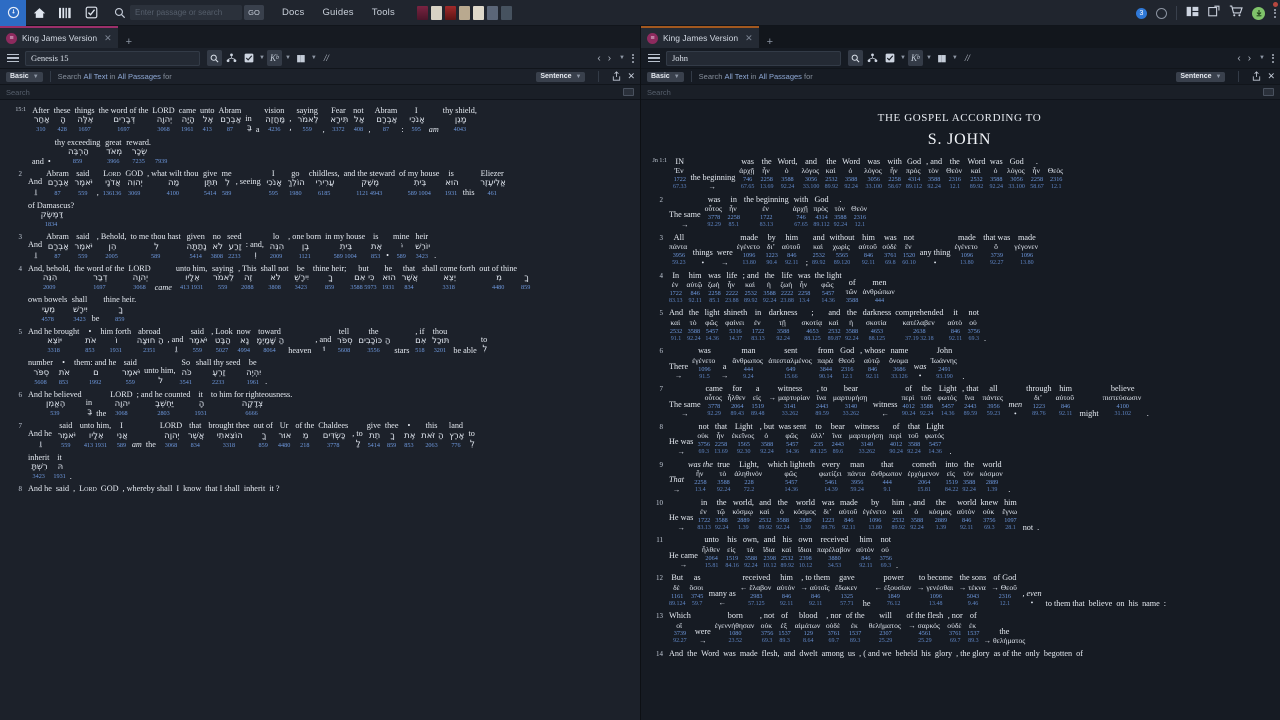 The height and width of the screenshot is (720, 1280). What do you see at coordinates (857, 491) in the screenshot?
I see `louw-nida-number: 59.24` at bounding box center [857, 491].